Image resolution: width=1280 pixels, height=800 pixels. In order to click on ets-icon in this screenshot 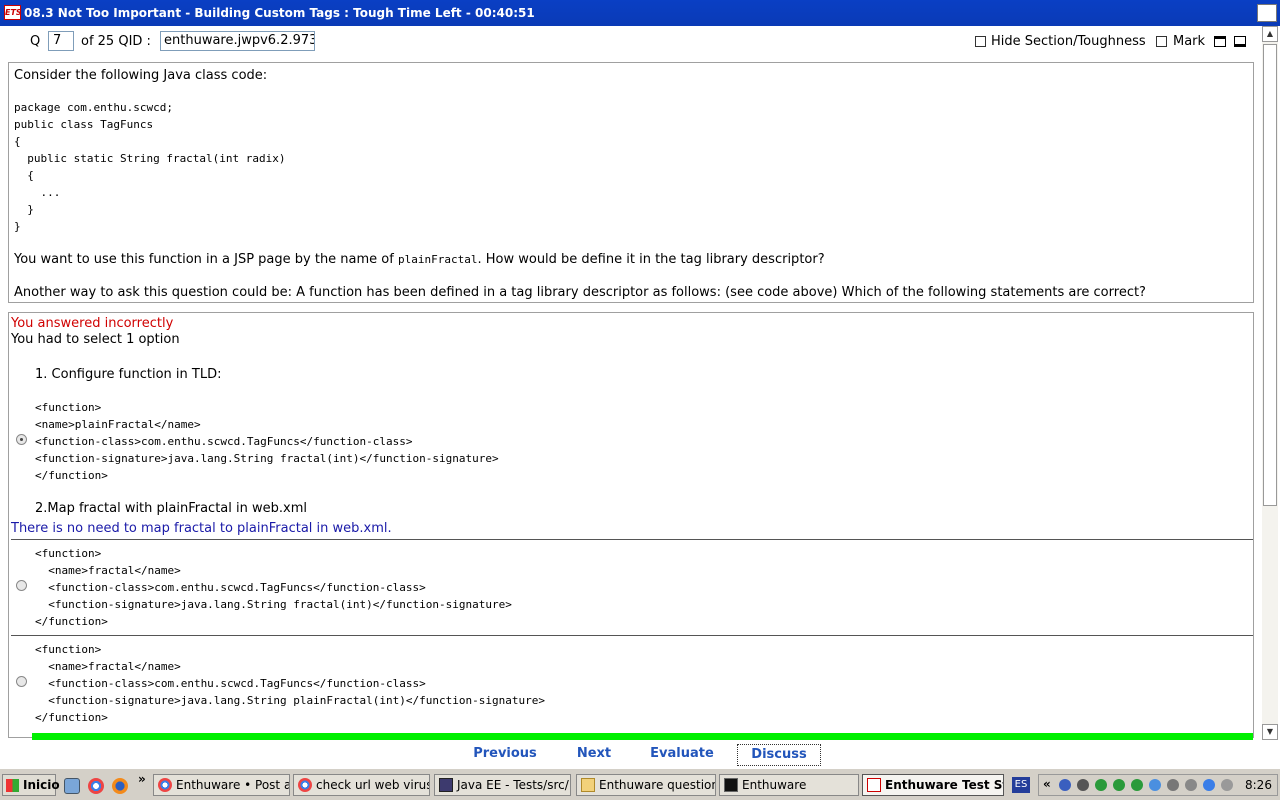, I will do `click(874, 785)`.